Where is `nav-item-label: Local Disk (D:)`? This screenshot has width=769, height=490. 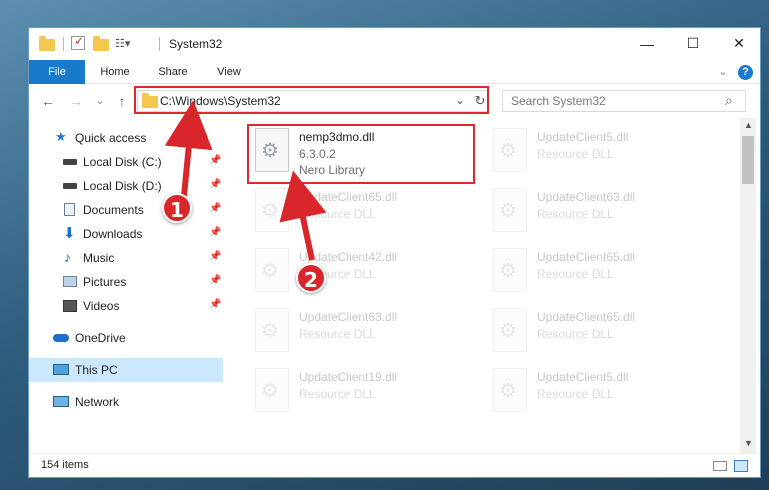
nav-item-label: Local Disk (D:) is located at coordinates (122, 186).